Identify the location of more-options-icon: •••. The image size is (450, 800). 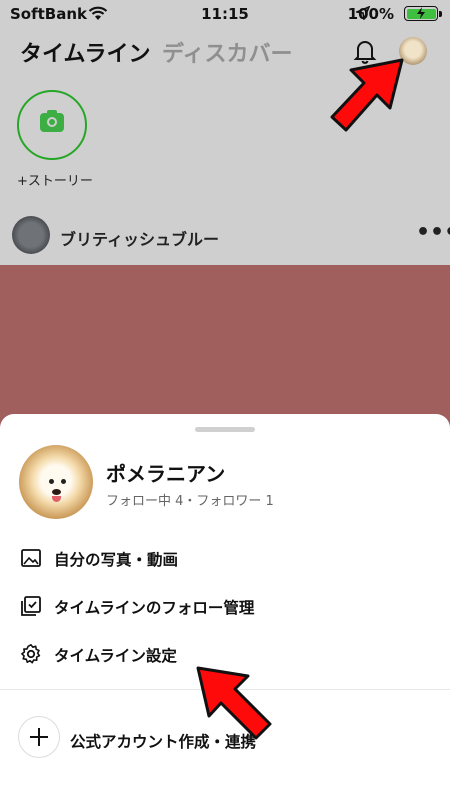
(433, 232).